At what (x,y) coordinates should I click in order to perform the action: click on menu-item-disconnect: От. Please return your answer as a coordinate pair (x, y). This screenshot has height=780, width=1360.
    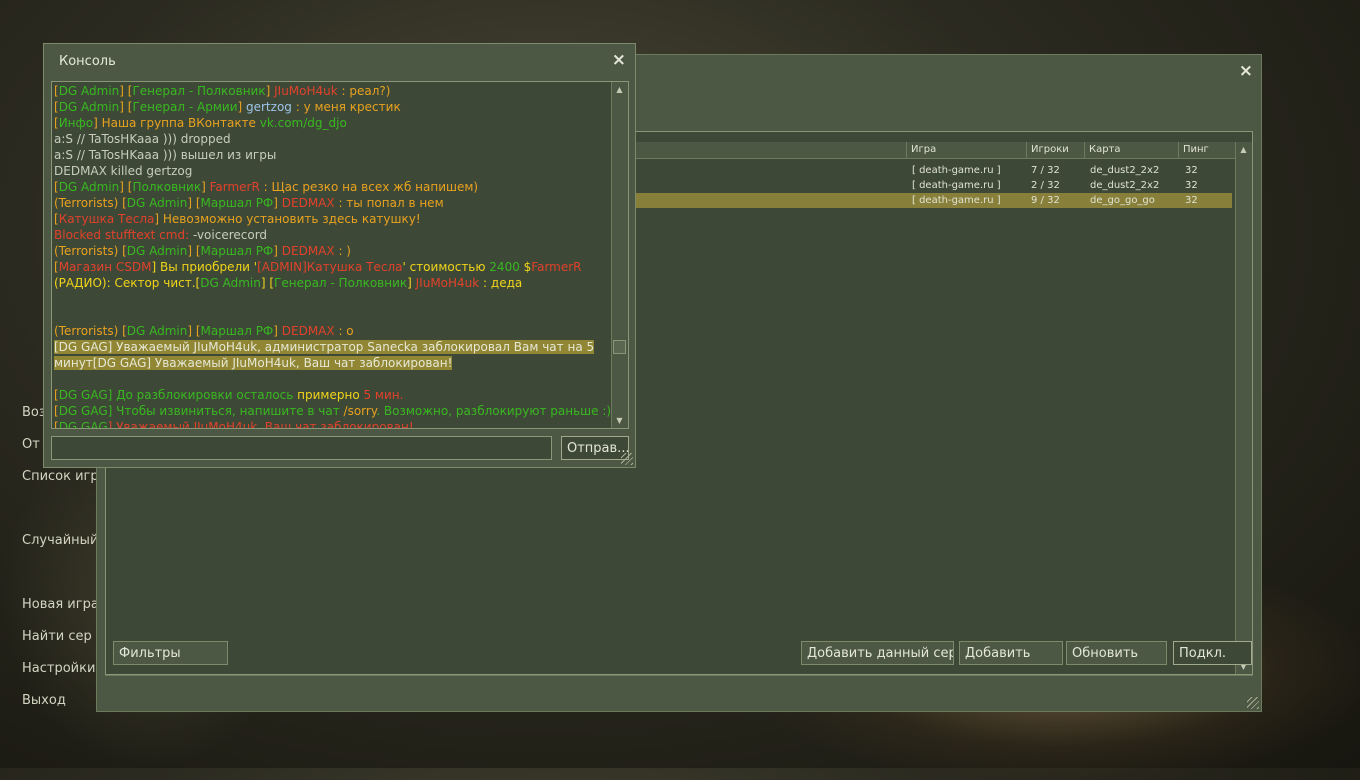
    Looking at the image, I should click on (31, 444).